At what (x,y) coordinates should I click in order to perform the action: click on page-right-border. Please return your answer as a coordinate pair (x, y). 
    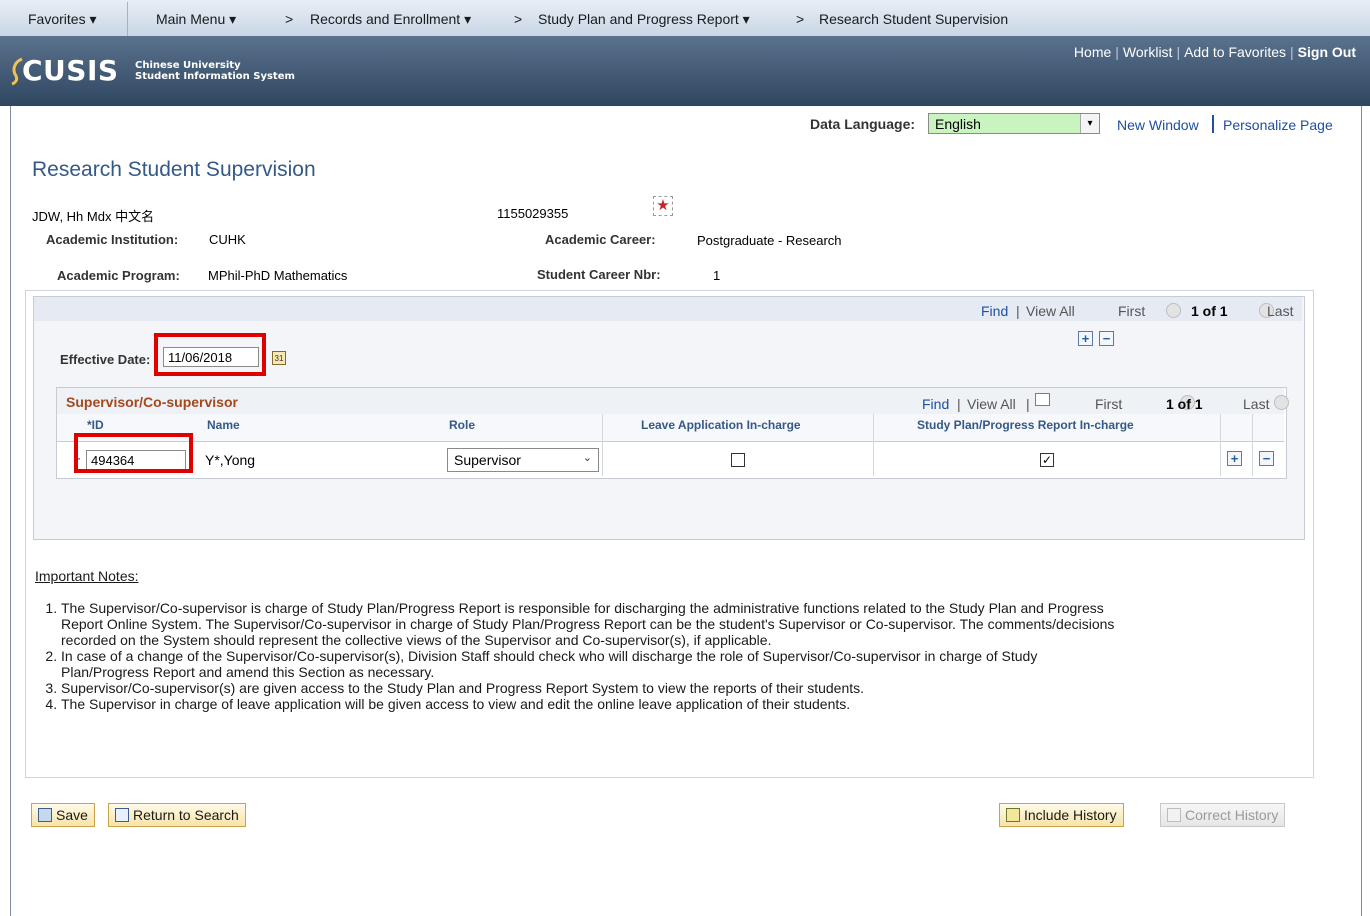
    Looking at the image, I should click on (1361, 511).